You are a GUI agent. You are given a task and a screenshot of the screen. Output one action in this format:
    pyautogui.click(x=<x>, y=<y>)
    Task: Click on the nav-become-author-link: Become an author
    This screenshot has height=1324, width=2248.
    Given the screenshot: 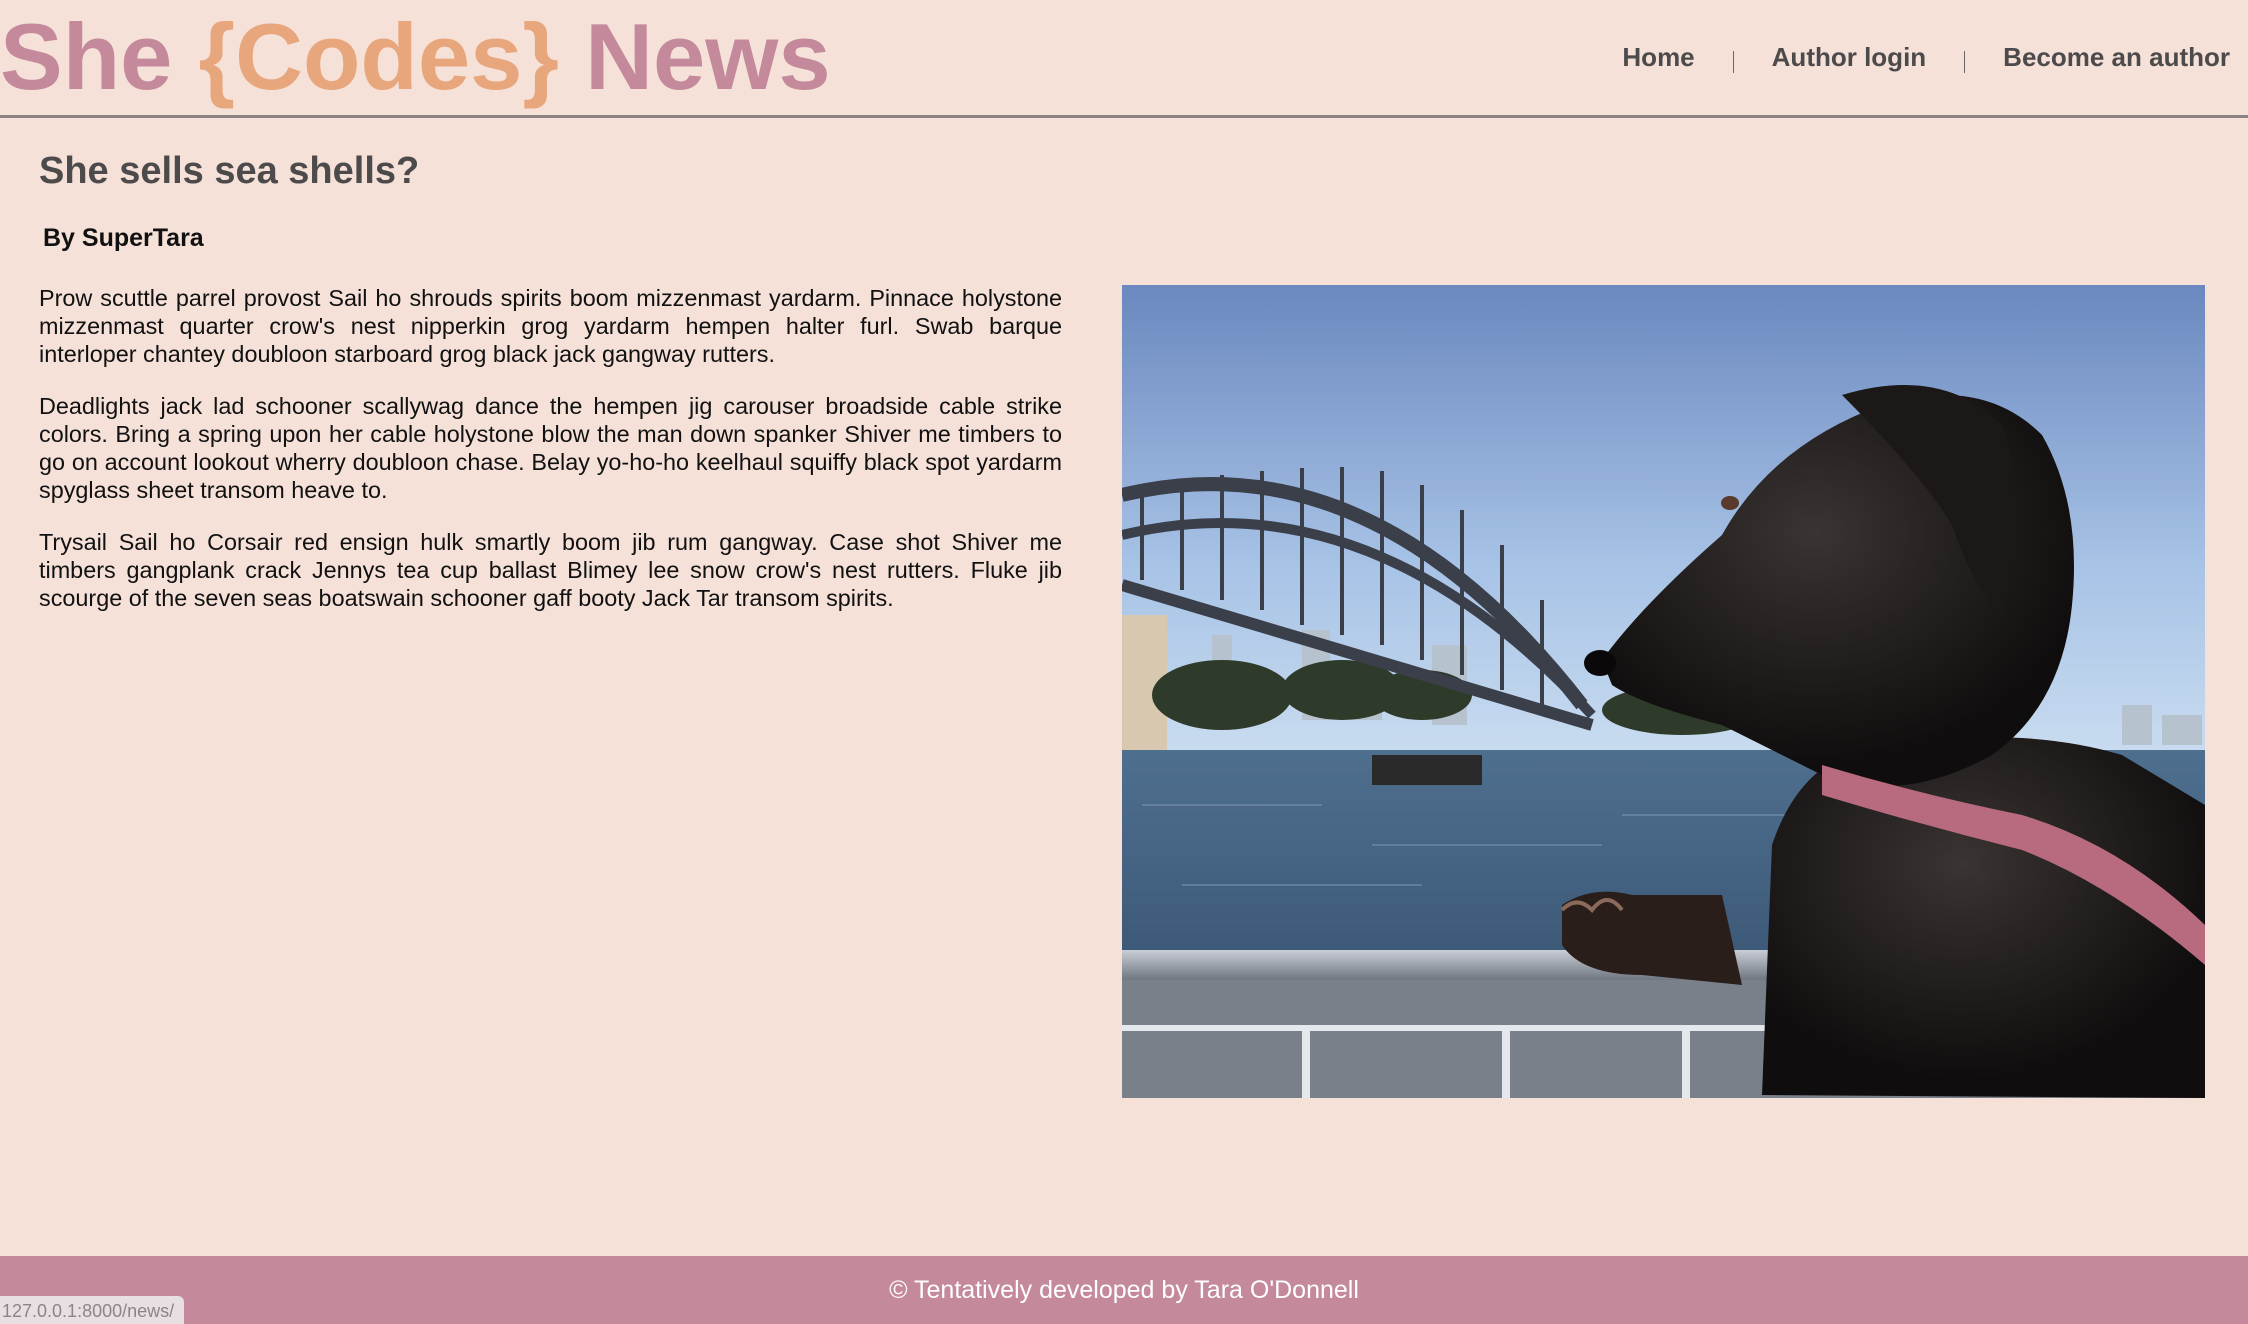 What is the action you would take?
    pyautogui.click(x=2116, y=57)
    